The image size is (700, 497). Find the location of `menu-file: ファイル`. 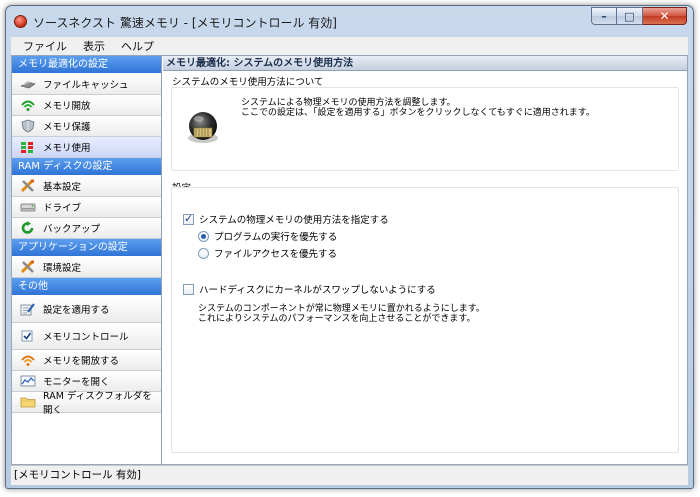

menu-file: ファイル is located at coordinates (45, 46).